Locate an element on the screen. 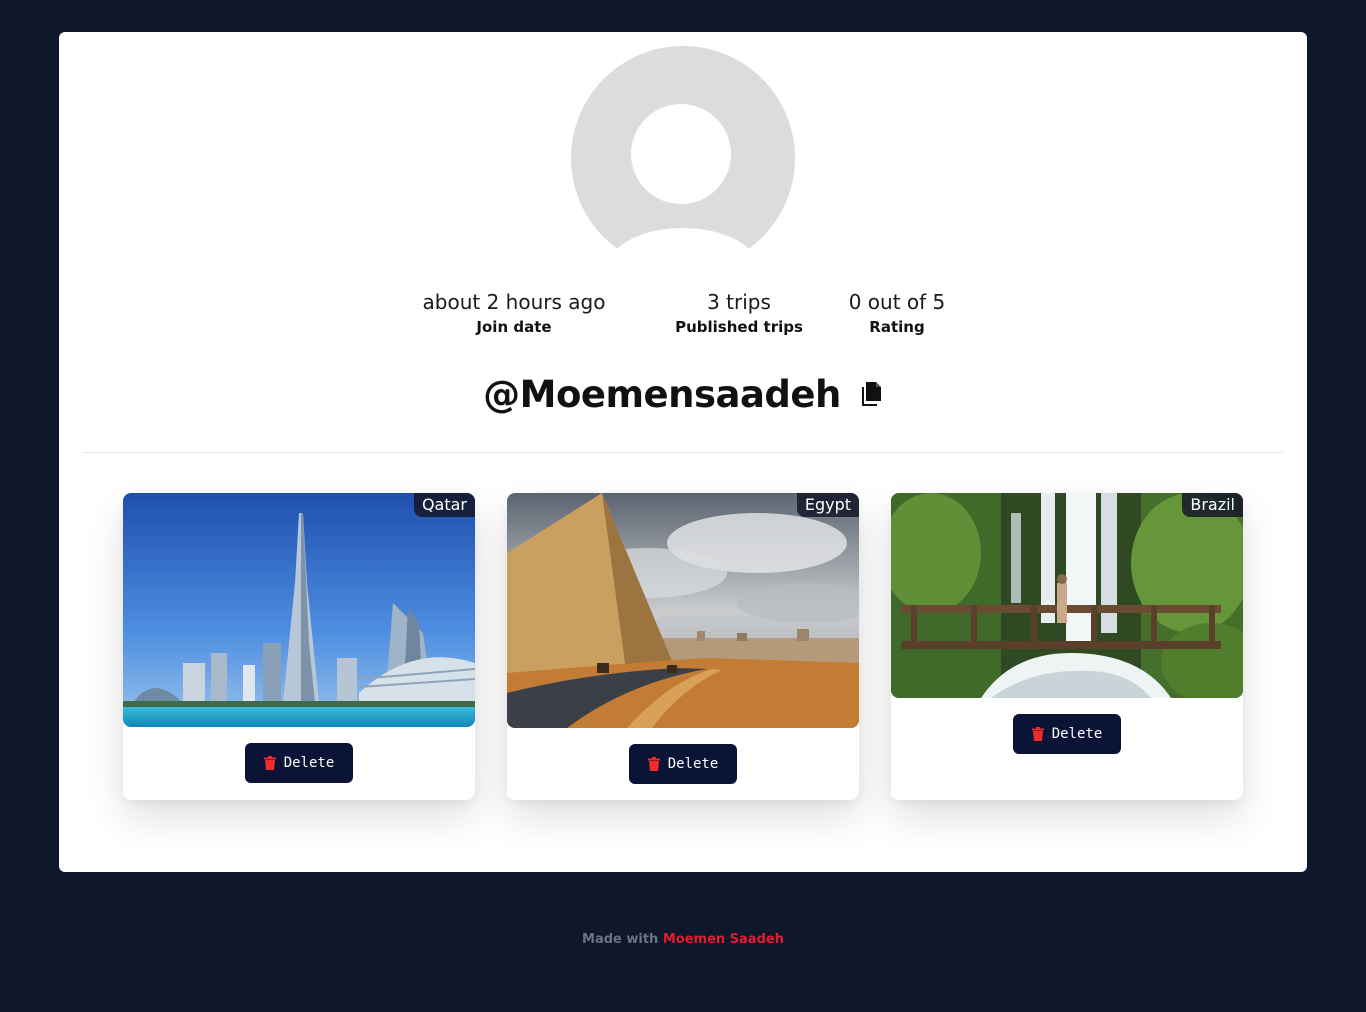  username-row: @Moemensaadeh is located at coordinates (683, 394).